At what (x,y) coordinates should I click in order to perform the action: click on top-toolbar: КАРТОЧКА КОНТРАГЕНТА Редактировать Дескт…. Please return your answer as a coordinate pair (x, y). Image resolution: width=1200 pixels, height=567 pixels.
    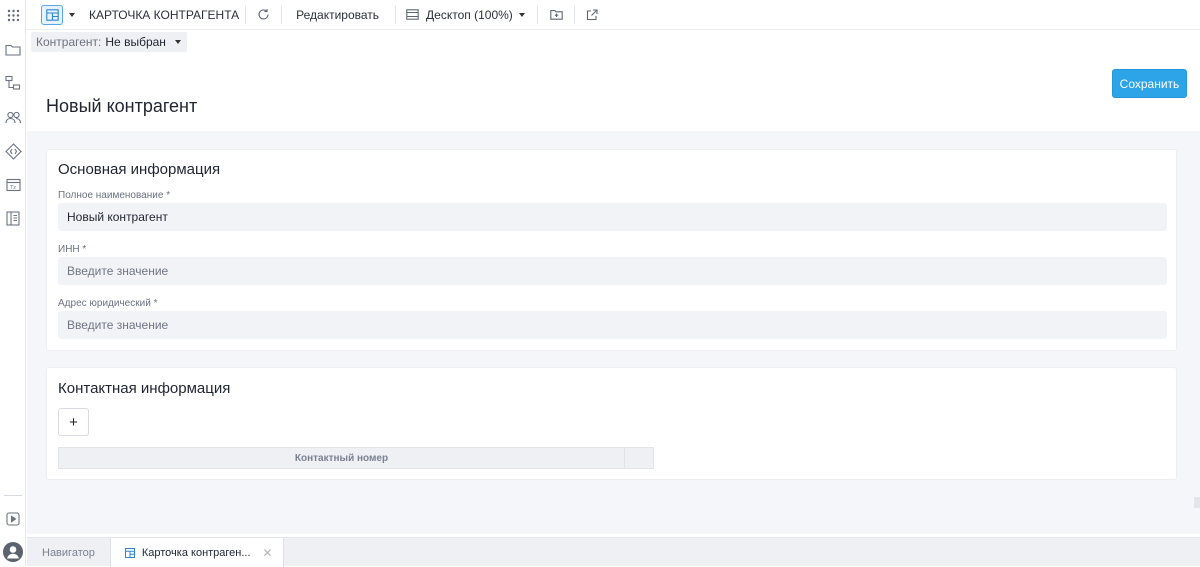
    Looking at the image, I should click on (613, 15).